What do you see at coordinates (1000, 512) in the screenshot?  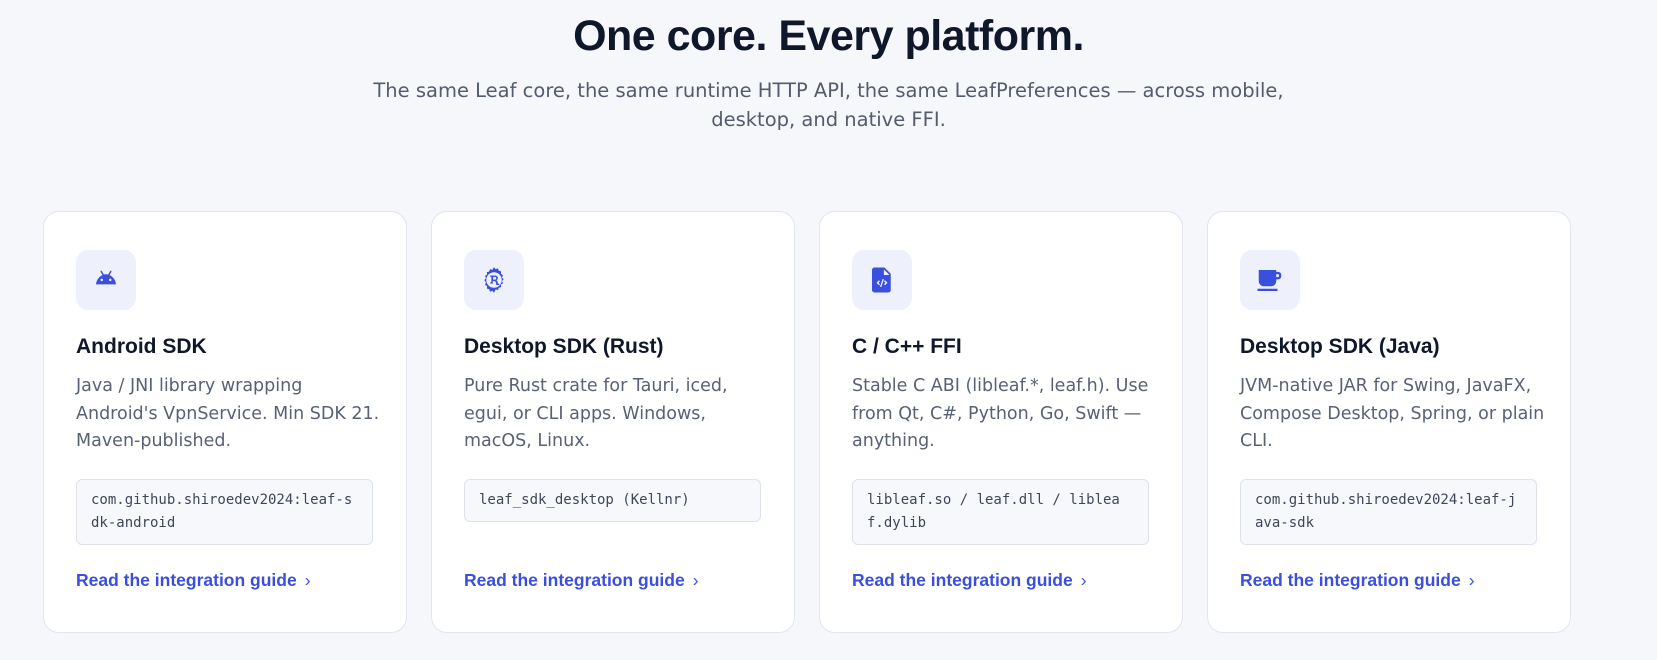 I see `package-code: libleaf.so / leaf.dll / libleaf.dylib` at bounding box center [1000, 512].